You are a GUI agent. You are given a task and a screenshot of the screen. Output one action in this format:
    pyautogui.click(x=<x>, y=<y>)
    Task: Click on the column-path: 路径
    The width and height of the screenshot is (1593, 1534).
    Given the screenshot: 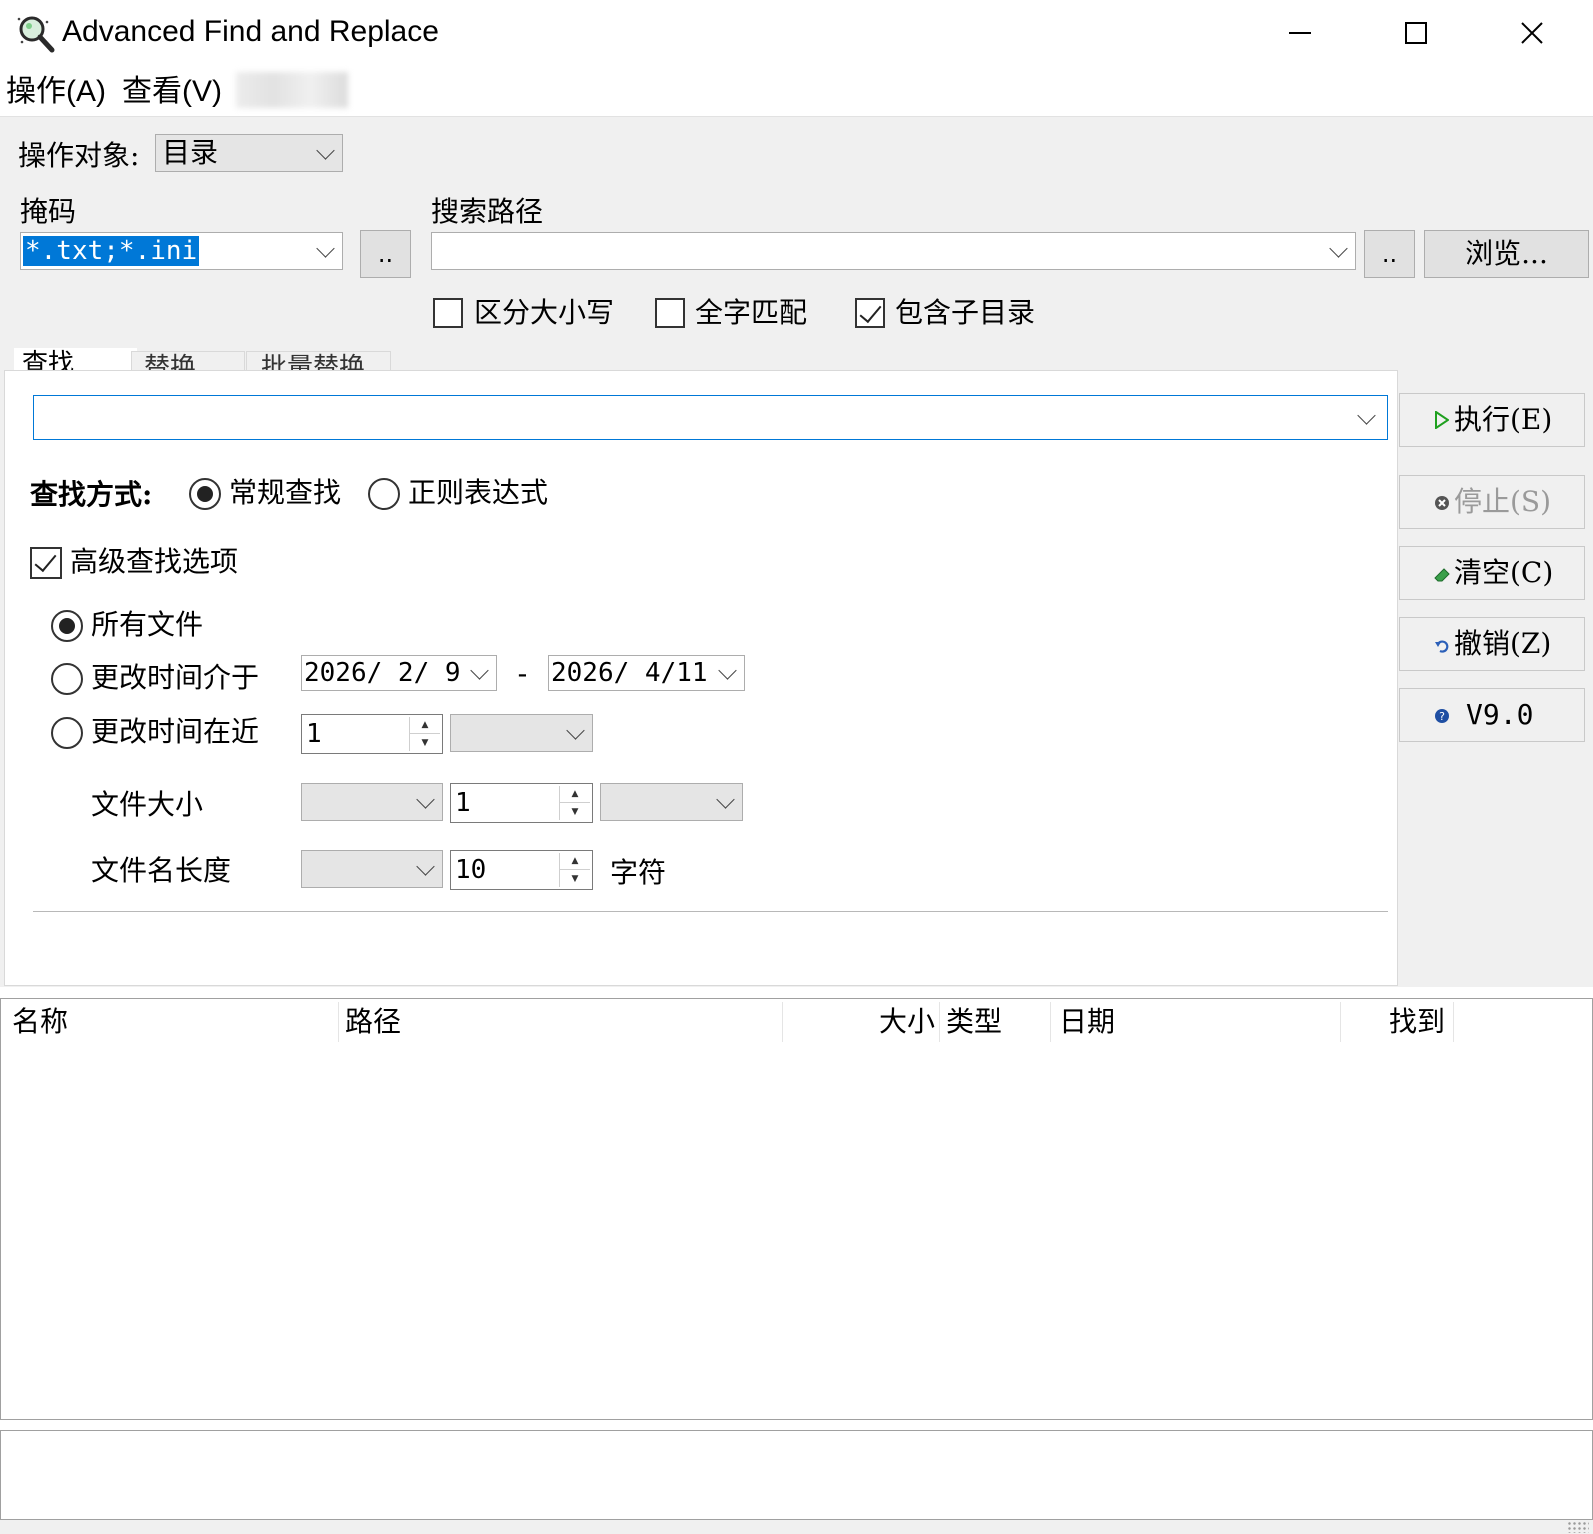 What is the action you would take?
    pyautogui.click(x=561, y=1022)
    